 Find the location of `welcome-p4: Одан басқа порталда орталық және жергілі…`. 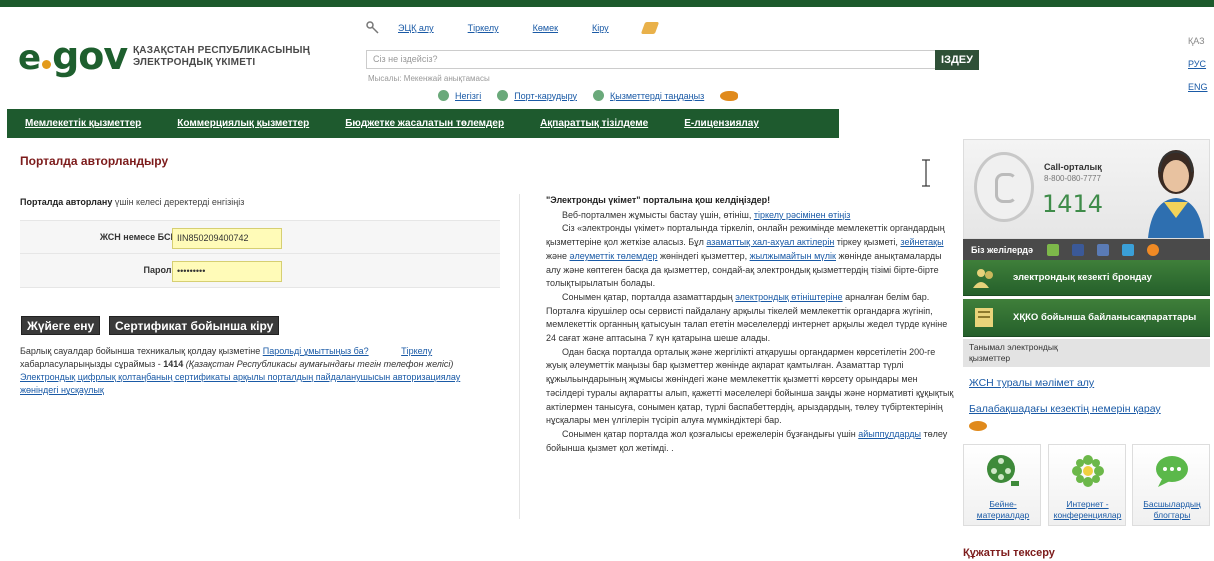

welcome-p4: Одан басқа порталда орталық және жергілі… is located at coordinates (750, 386).